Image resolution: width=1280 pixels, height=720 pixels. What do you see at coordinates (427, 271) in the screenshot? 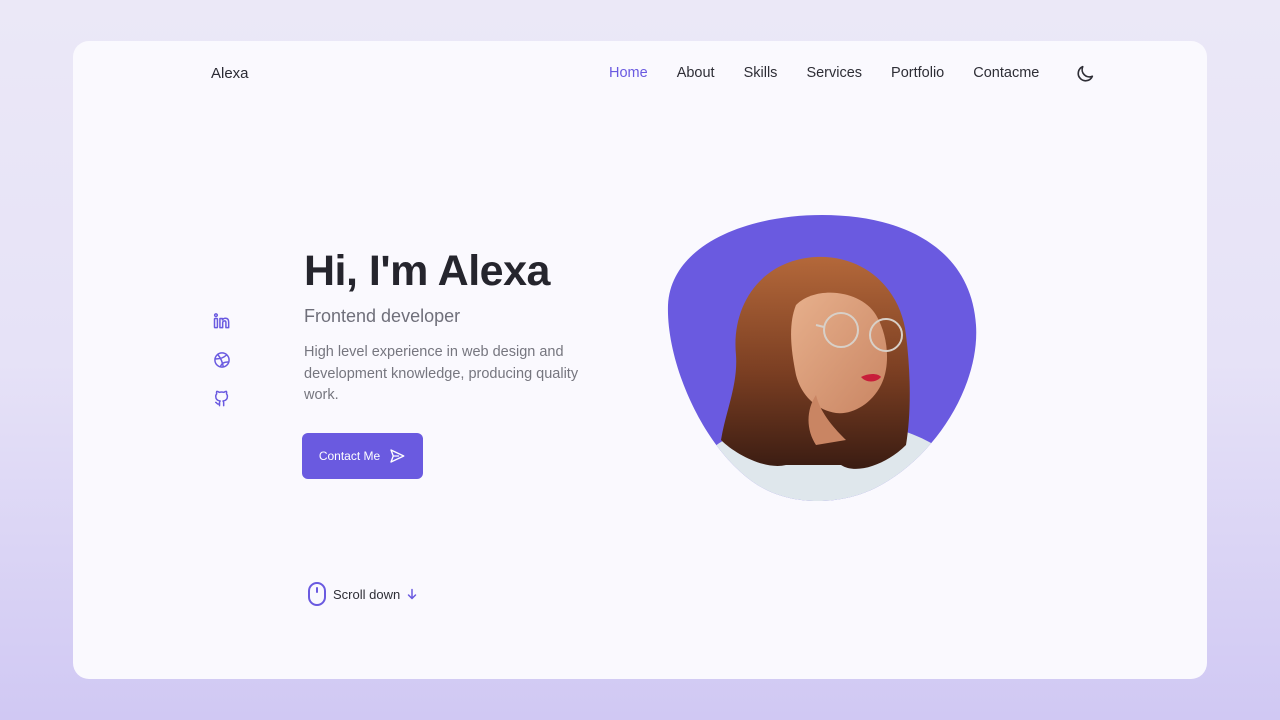
I see `hero-title: Hi, I'm Alexa` at bounding box center [427, 271].